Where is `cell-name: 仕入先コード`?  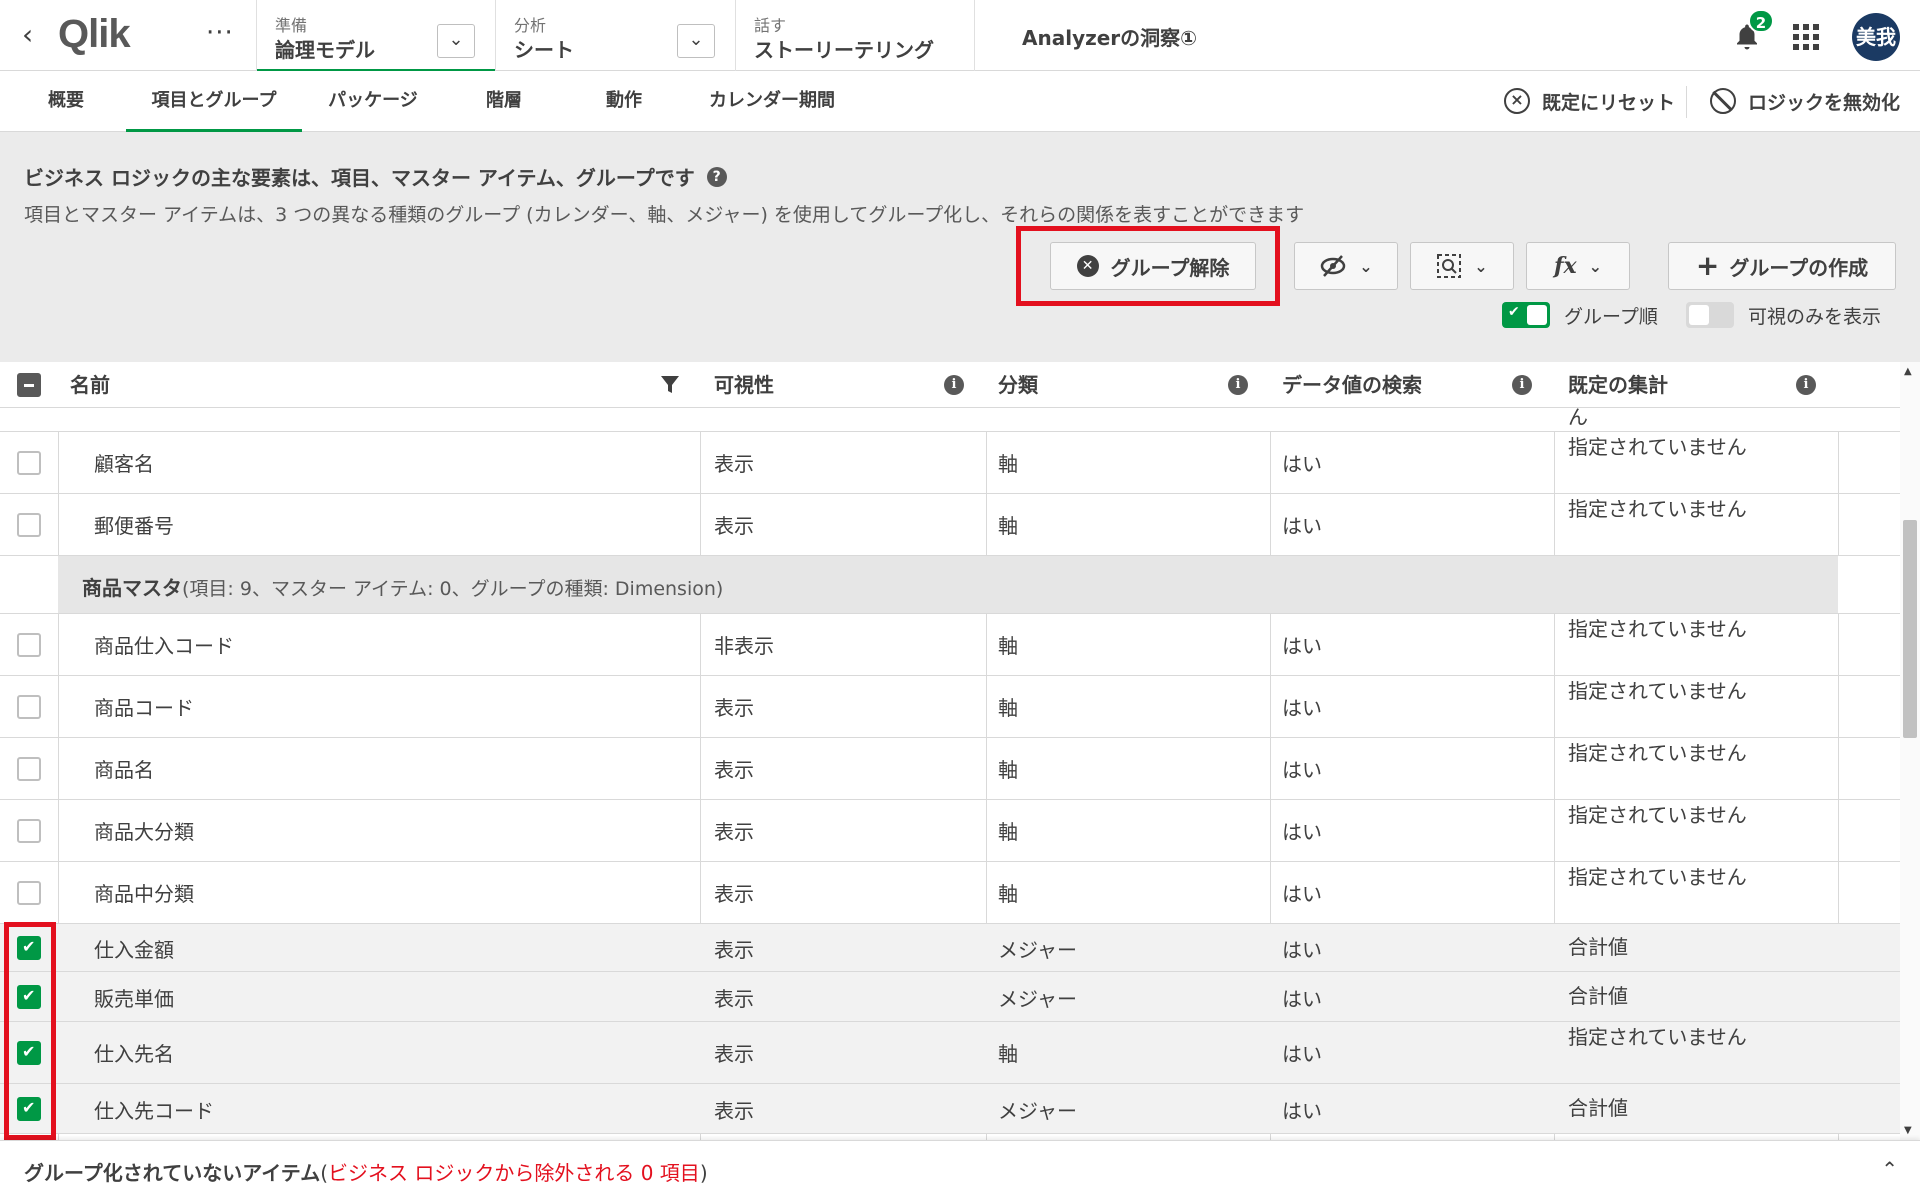 cell-name: 仕入先コード is located at coordinates (154, 1111).